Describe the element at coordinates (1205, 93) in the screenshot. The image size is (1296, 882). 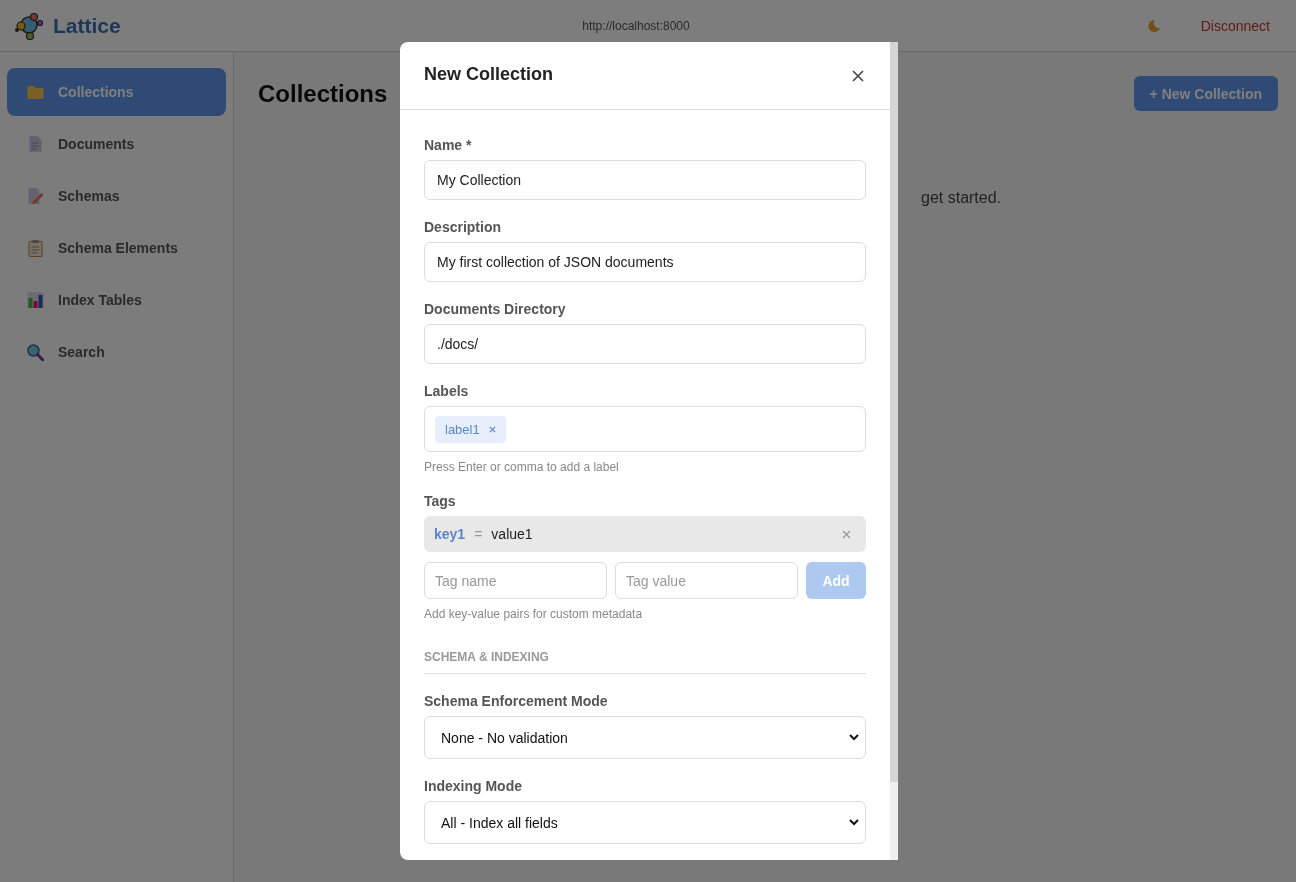
I see `new-collection-button: + New Collection` at that location.